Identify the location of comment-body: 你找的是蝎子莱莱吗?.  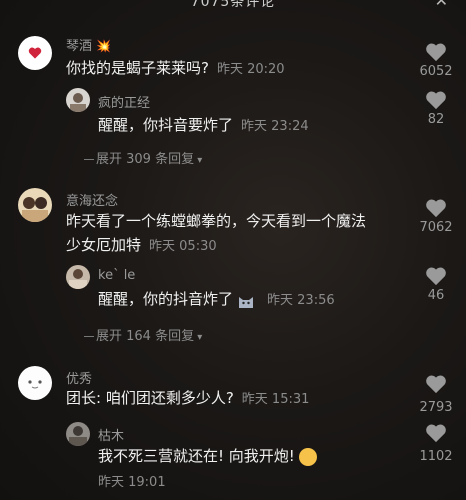
(137, 68).